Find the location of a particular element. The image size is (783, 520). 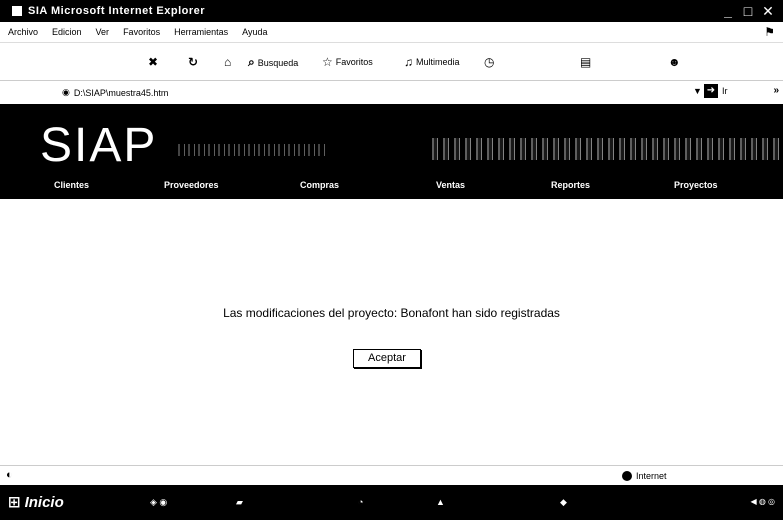

accept-button: Aceptar is located at coordinates (387, 358).